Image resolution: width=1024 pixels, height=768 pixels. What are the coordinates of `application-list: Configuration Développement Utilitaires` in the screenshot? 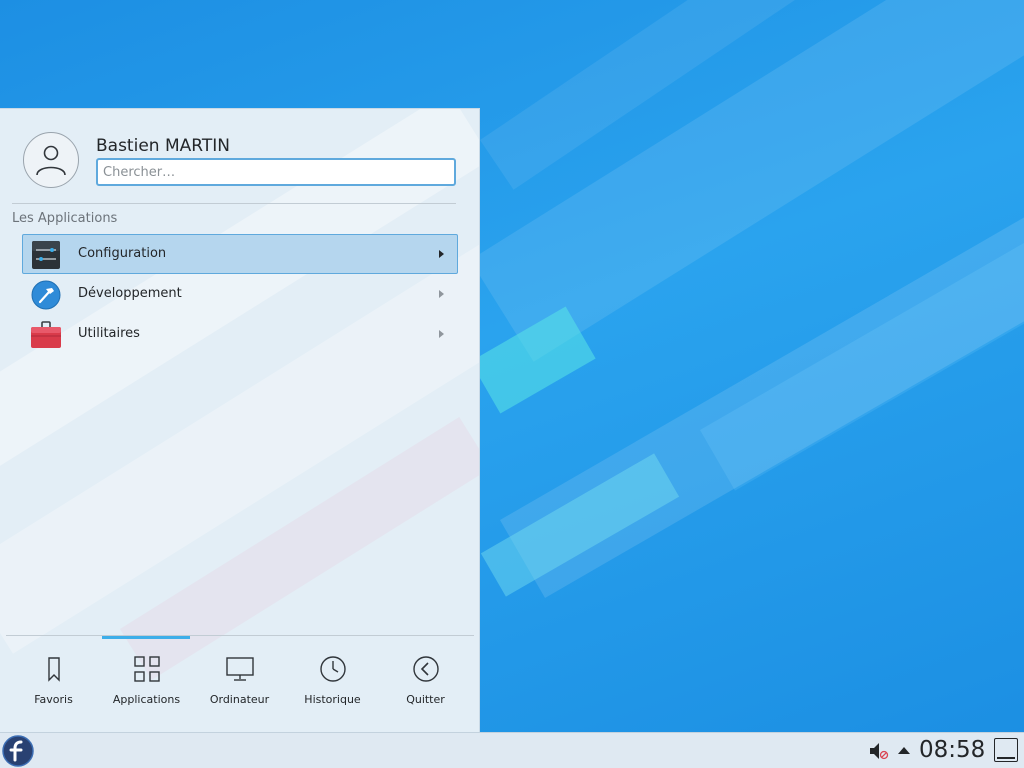 It's located at (240, 294).